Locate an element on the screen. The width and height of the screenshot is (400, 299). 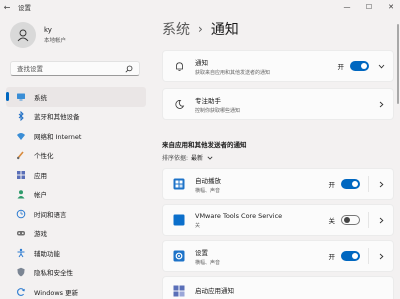
app-notification-card: VMware Tools Core Service 关 关 is located at coordinates (278, 220).